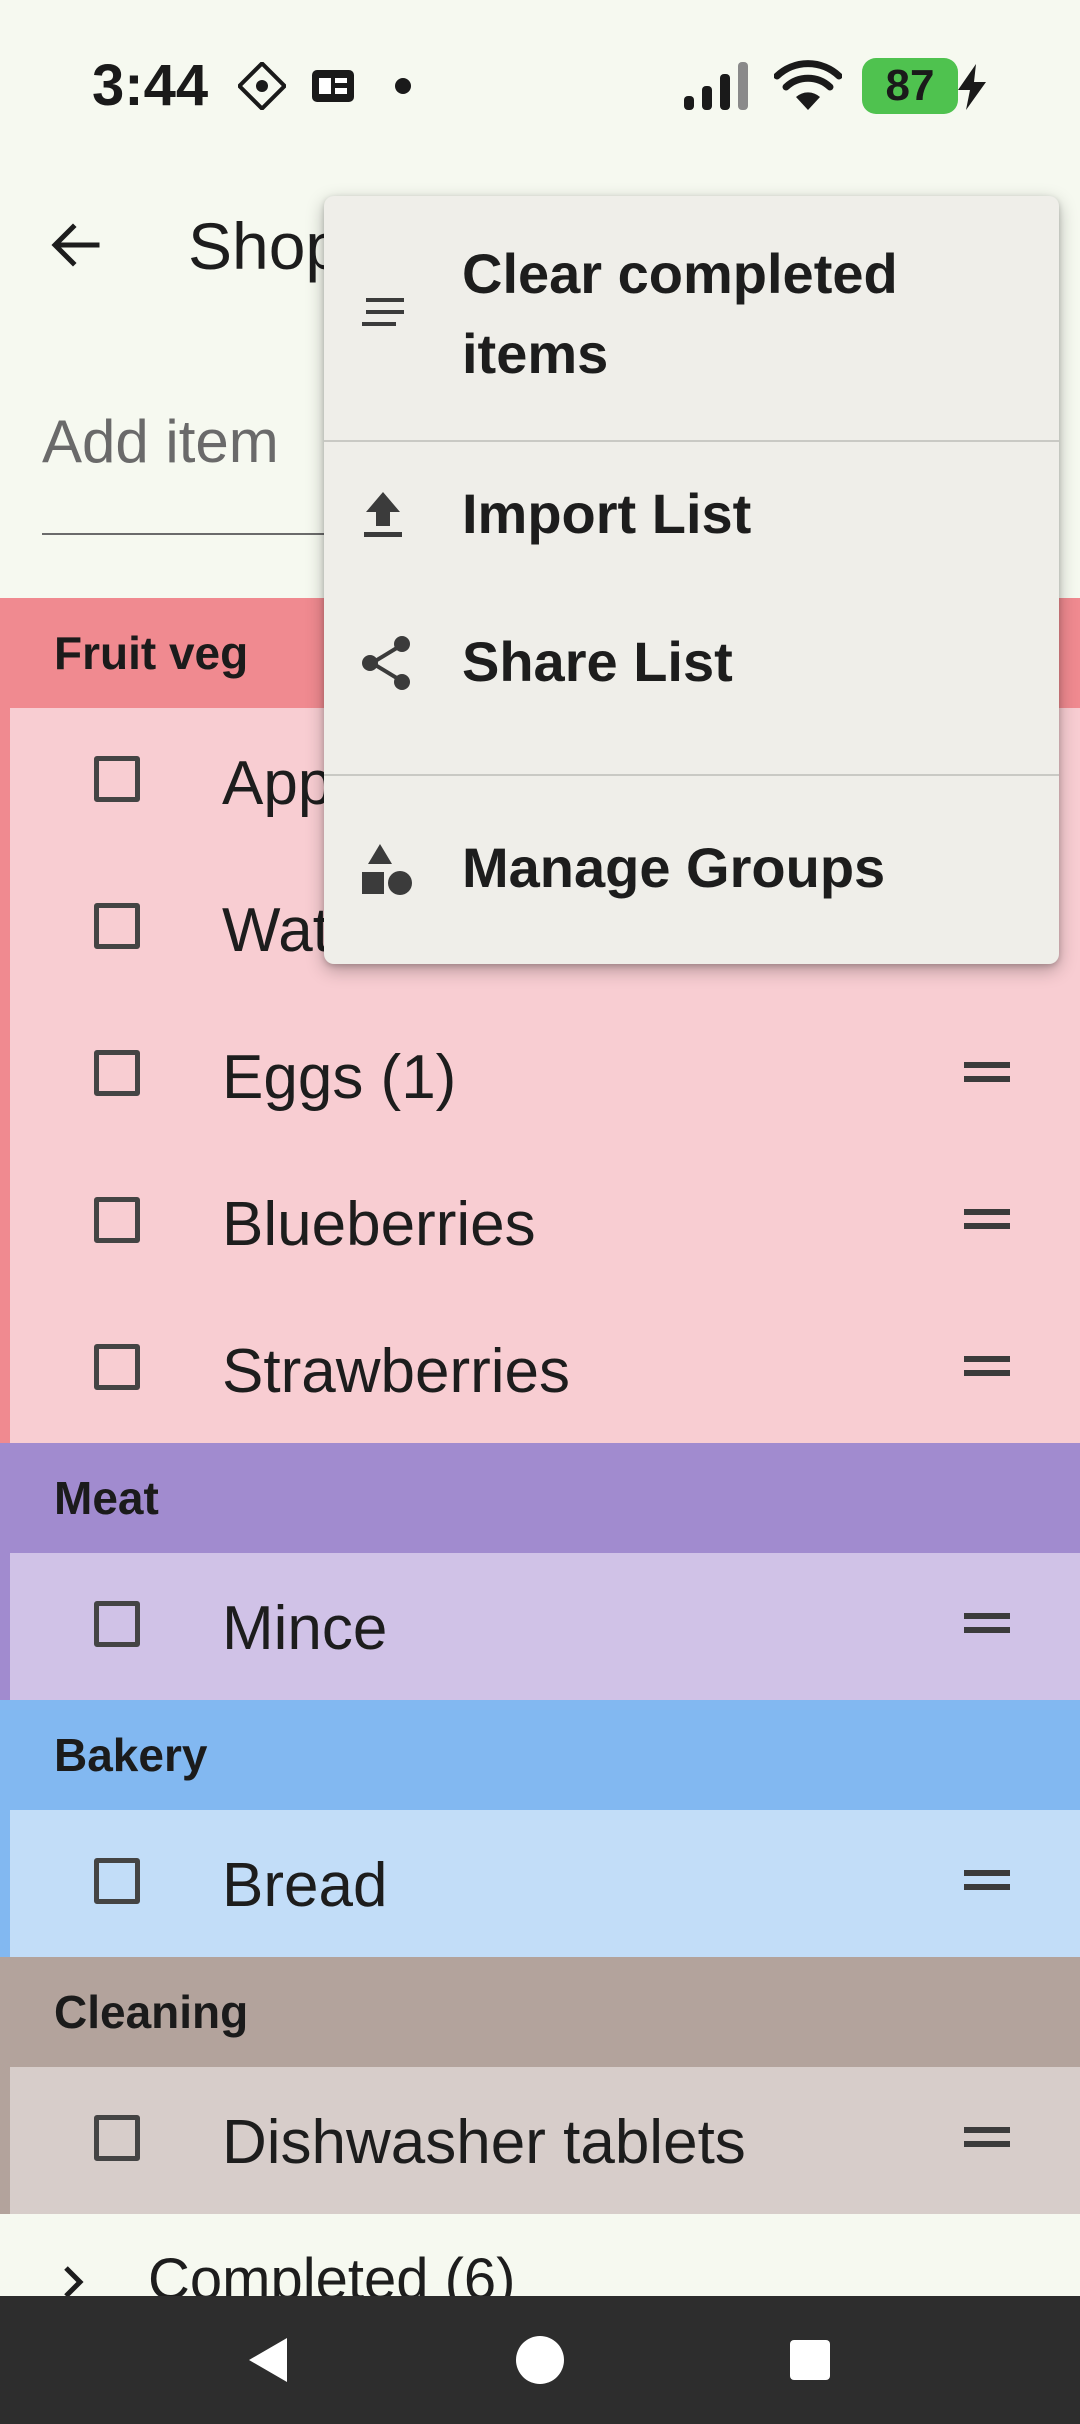 Image resolution: width=1080 pixels, height=2424 pixels. I want to click on menu-item-manage-groups: Manage Groups, so click(691, 870).